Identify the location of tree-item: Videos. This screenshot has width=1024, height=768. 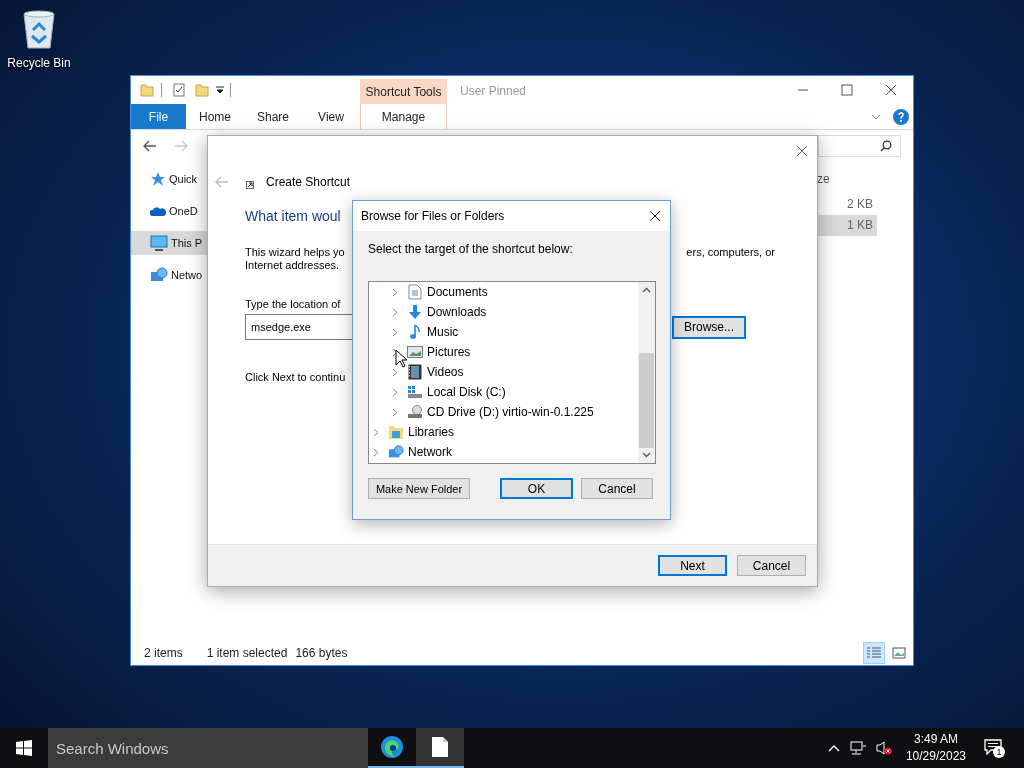
(445, 372).